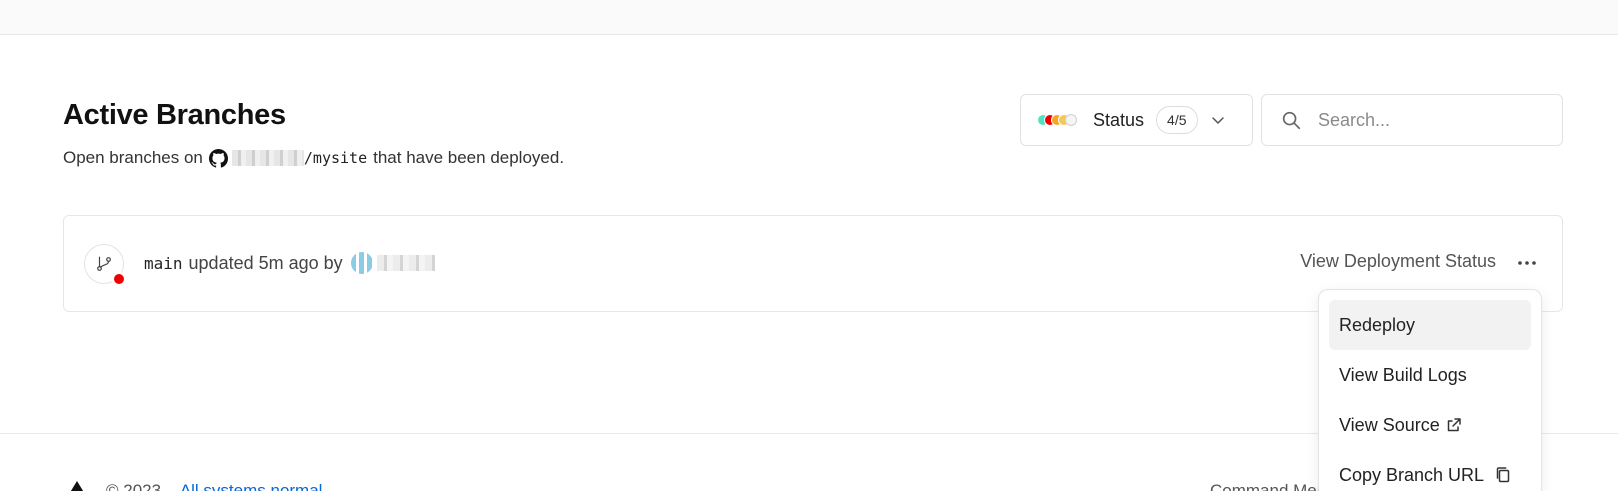 This screenshot has width=1618, height=491. What do you see at coordinates (1454, 425) in the screenshot?
I see `external-link-icon` at bounding box center [1454, 425].